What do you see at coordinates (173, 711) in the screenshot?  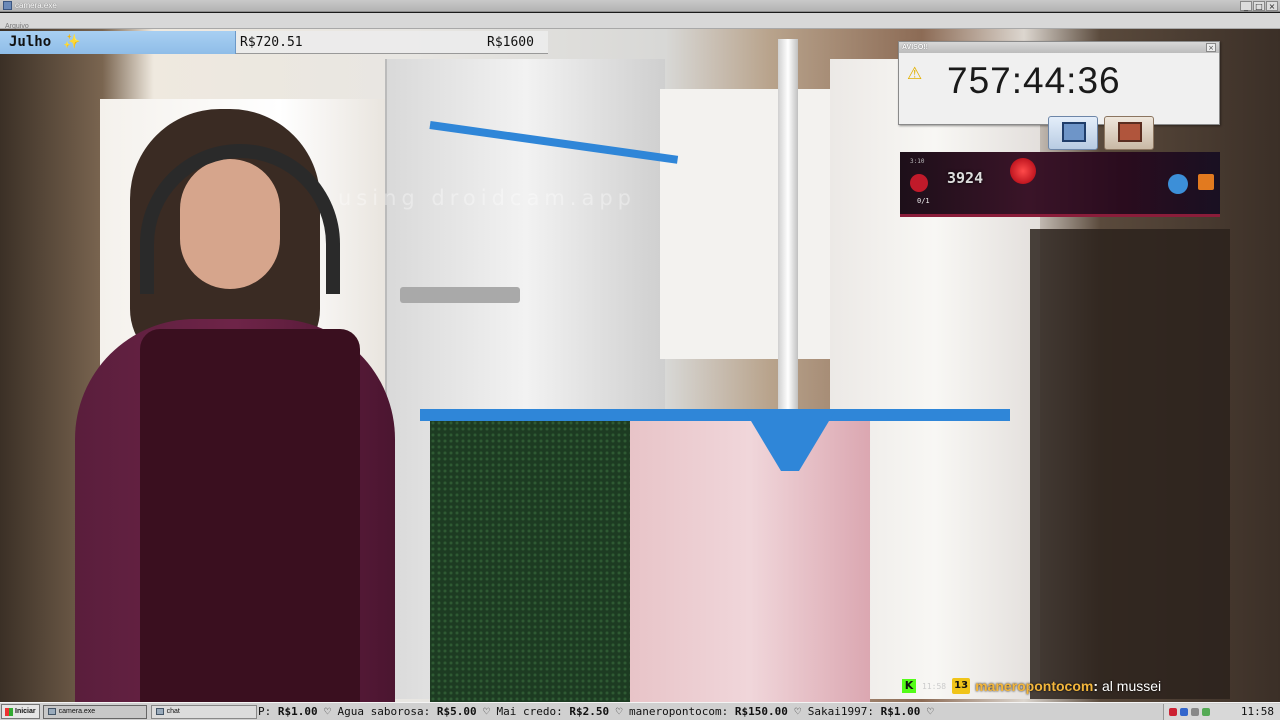 I see `task-label: chat` at bounding box center [173, 711].